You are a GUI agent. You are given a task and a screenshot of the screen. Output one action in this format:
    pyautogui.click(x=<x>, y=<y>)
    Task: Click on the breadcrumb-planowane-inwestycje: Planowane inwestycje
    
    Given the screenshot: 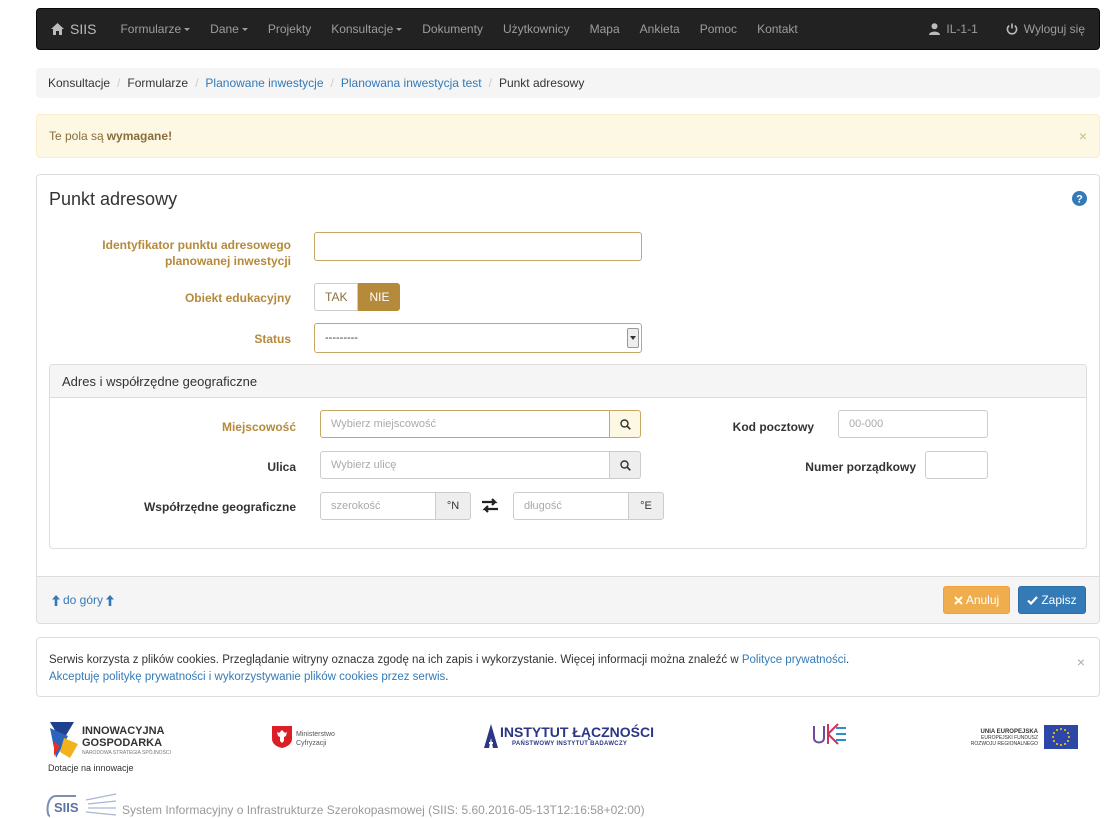 What is the action you would take?
    pyautogui.click(x=264, y=83)
    